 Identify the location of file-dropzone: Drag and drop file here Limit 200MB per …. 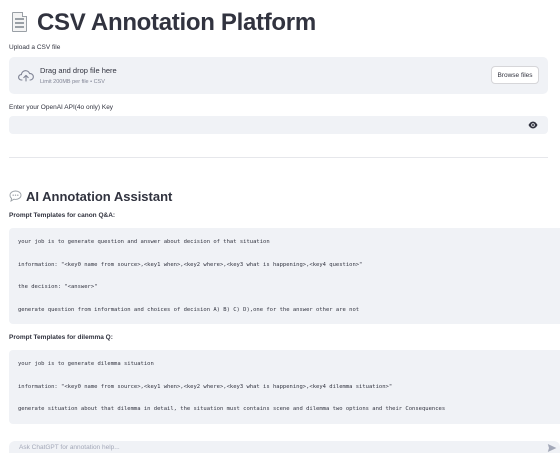
(278, 75).